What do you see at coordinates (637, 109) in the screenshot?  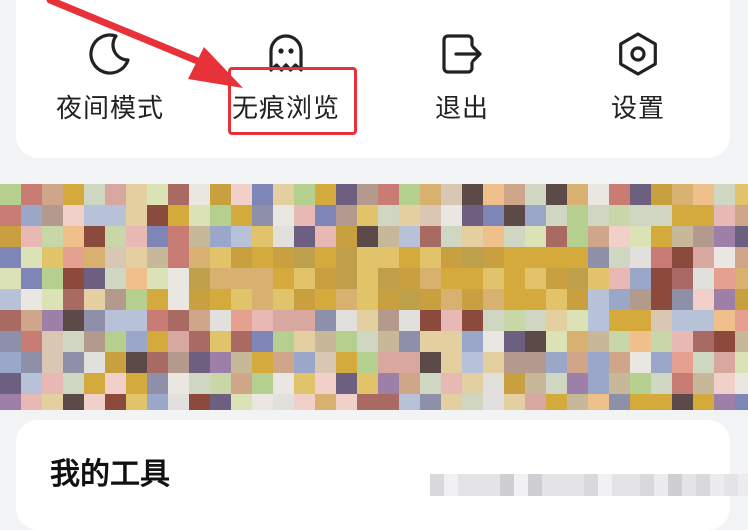 I see `menu-item-label: 设置` at bounding box center [637, 109].